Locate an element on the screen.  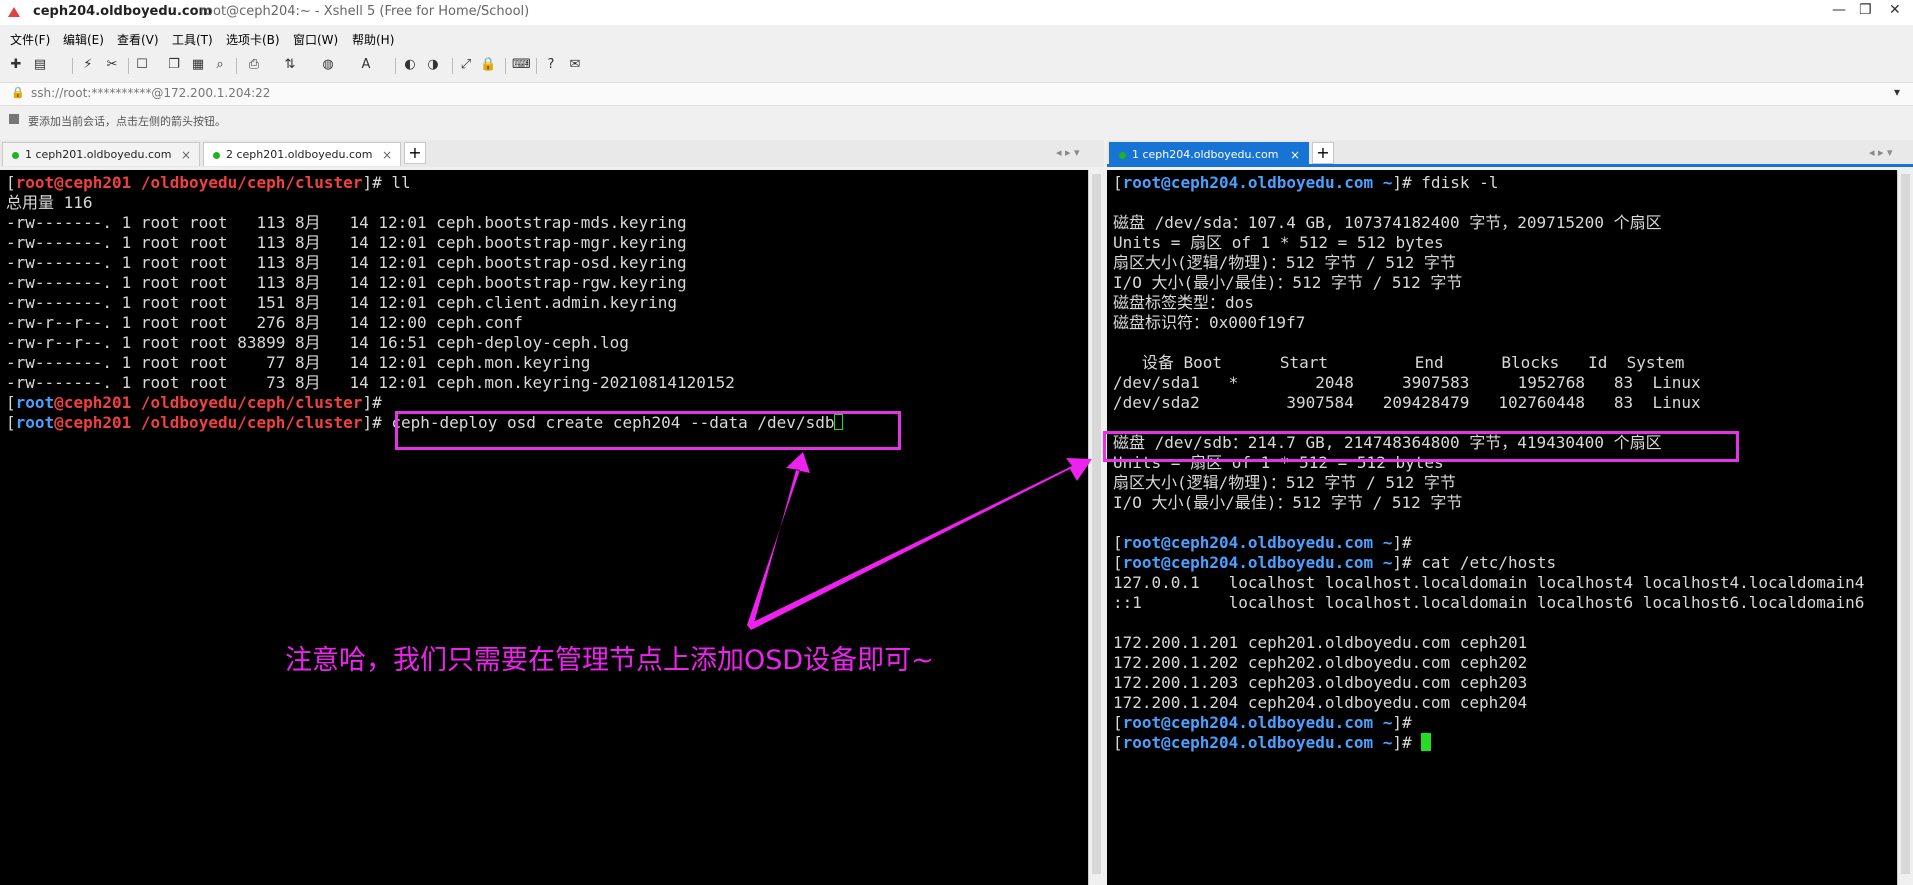
arrow-to-disk is located at coordinates (919, 544).